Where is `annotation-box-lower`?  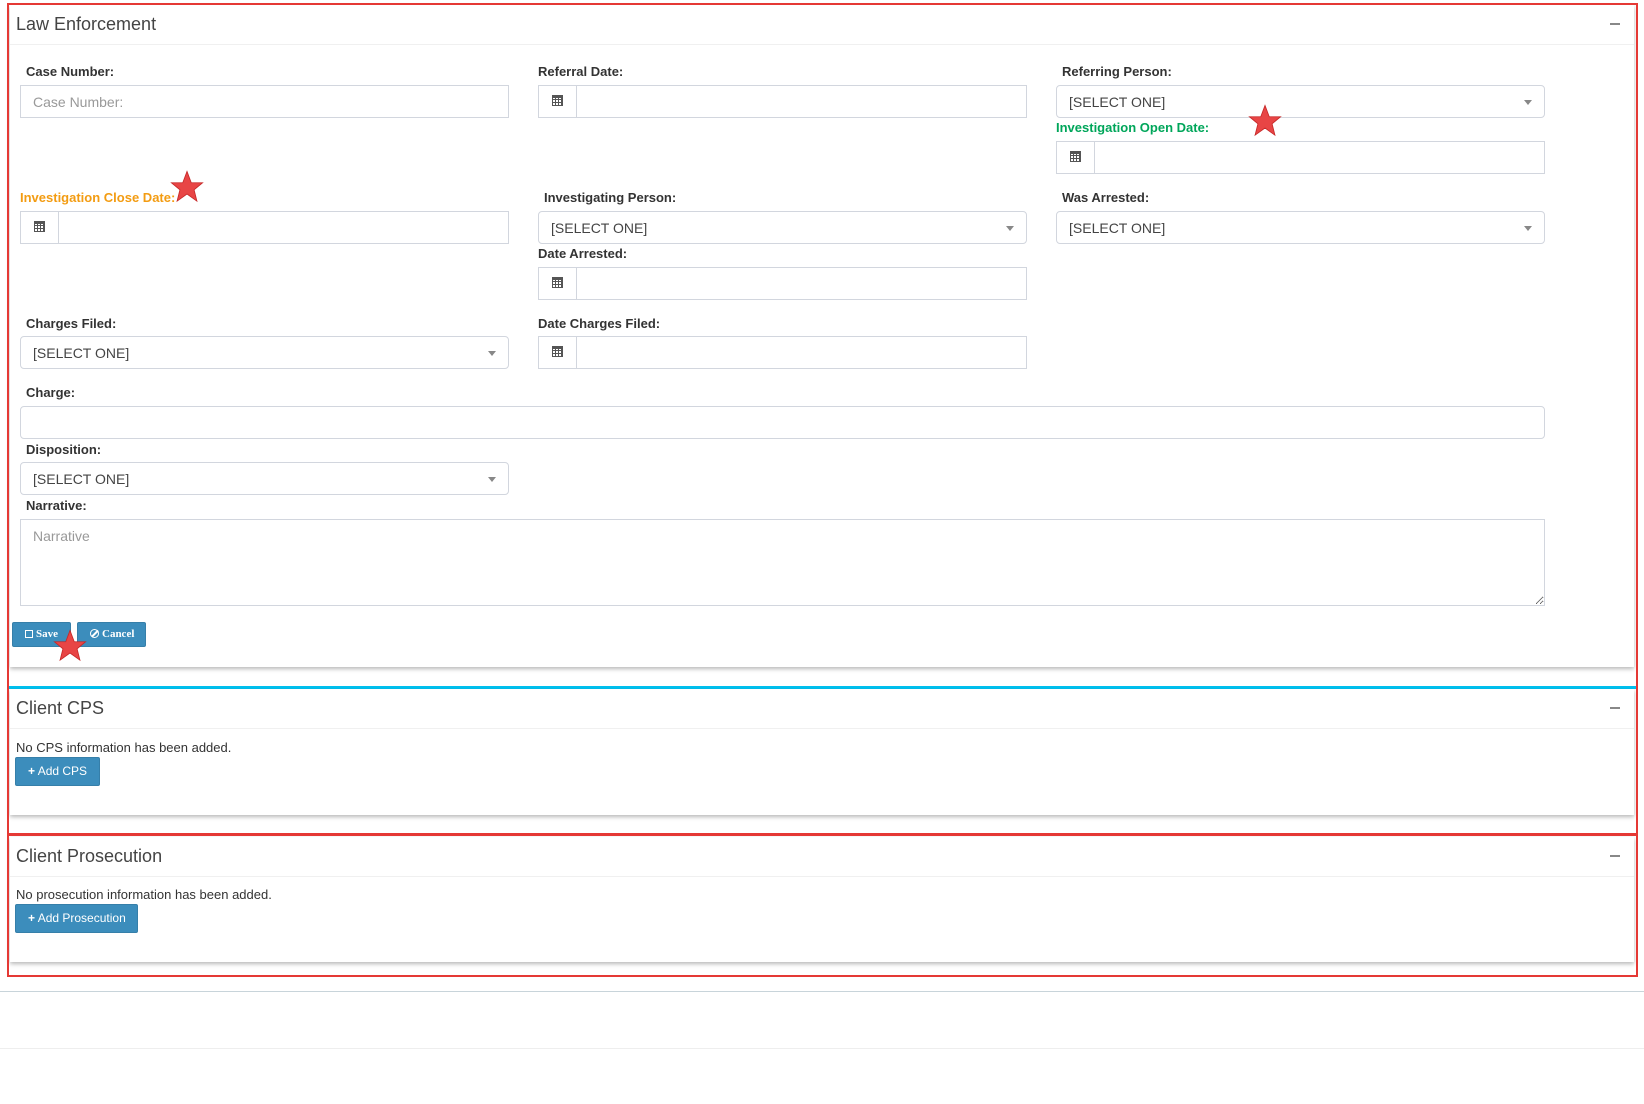
annotation-box-lower is located at coordinates (822, 905).